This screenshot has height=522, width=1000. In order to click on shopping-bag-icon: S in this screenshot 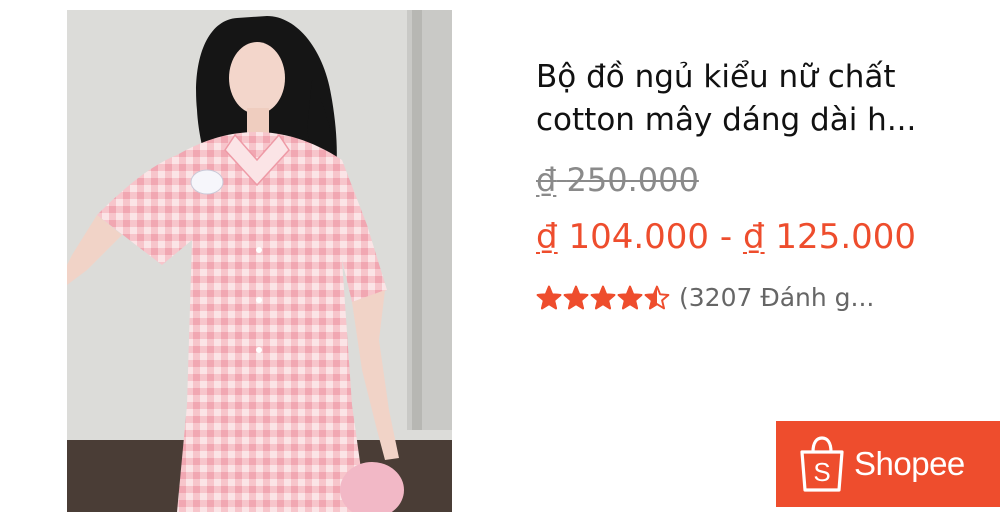, I will do `click(822, 464)`.